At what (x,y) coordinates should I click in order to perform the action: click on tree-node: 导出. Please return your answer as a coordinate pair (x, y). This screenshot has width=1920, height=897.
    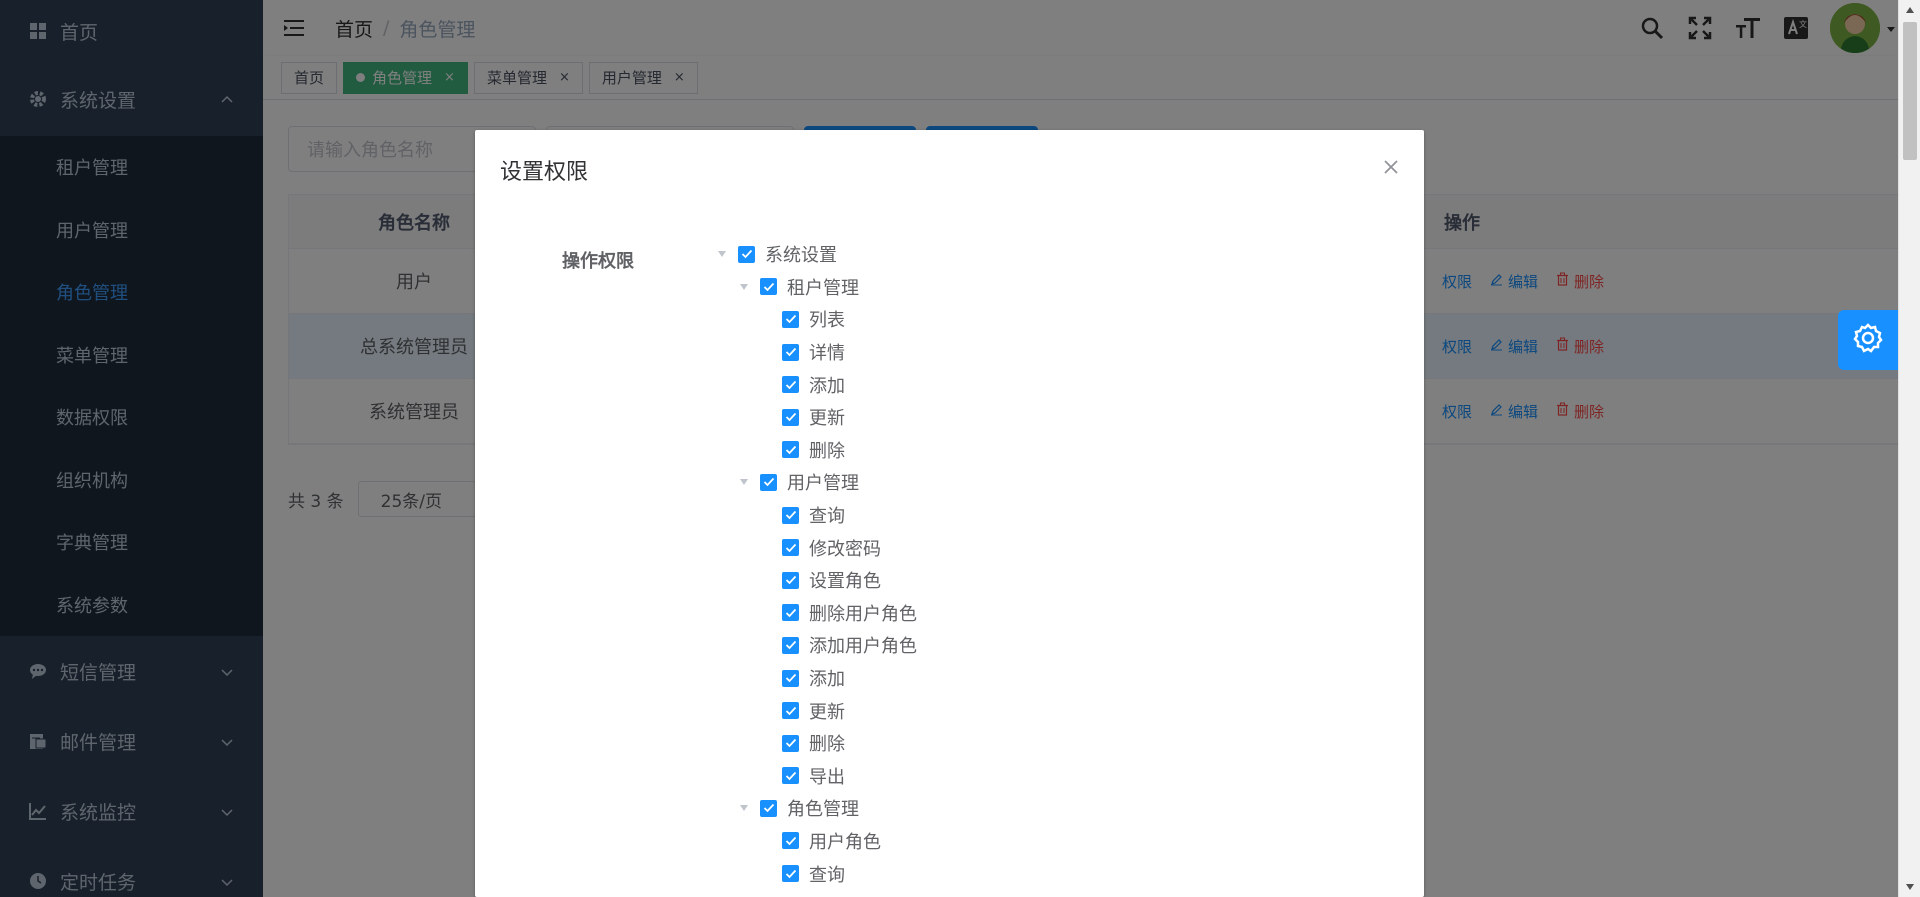
    Looking at the image, I should click on (816, 776).